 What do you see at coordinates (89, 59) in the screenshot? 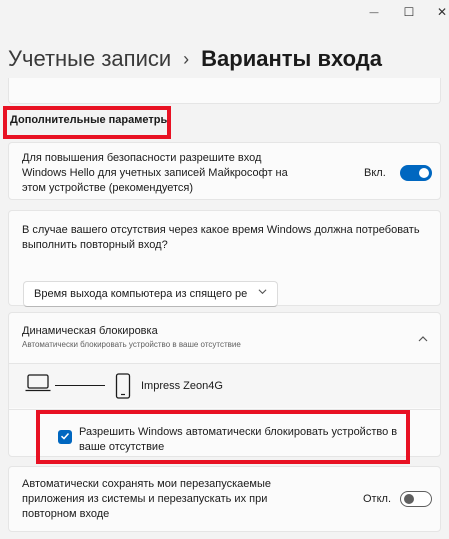
I see `breadcrumb-parent-link: Учетные записи` at bounding box center [89, 59].